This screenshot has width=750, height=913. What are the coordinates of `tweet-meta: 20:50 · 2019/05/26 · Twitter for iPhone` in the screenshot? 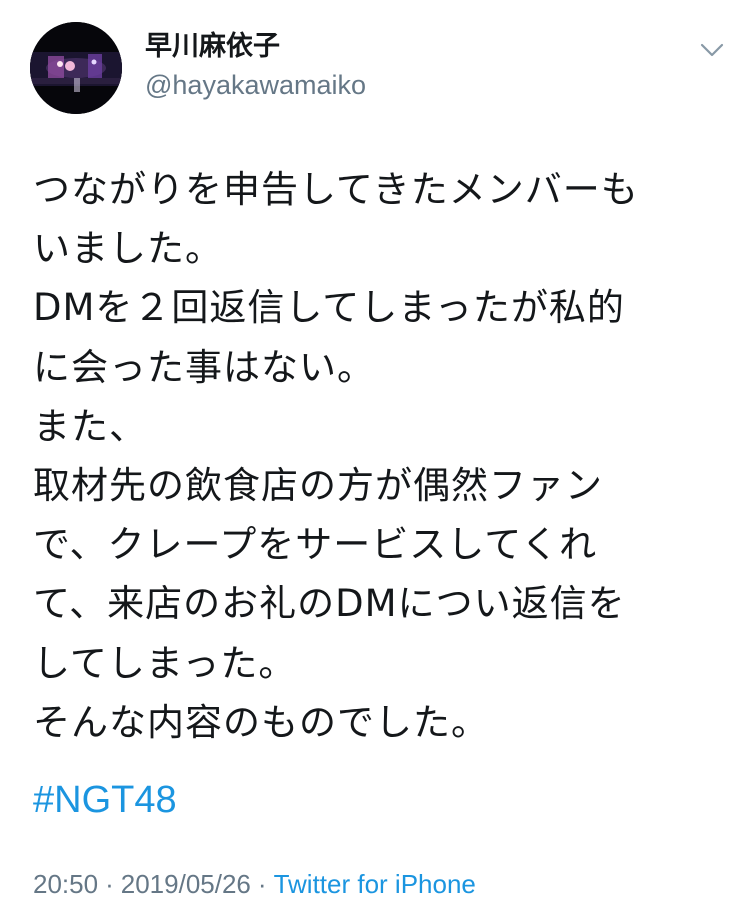 It's located at (254, 884).